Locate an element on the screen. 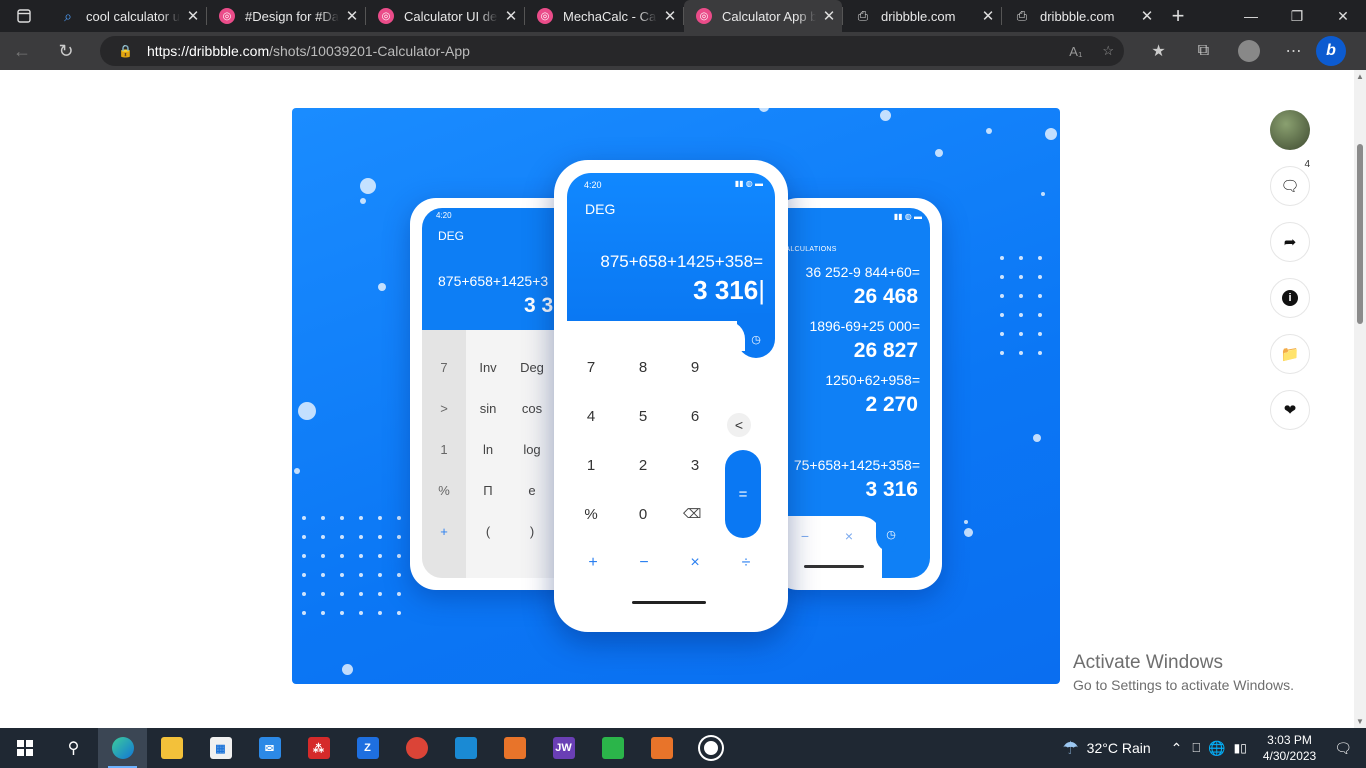 The image size is (1366, 768). pdf-reader-button: ⁂ is located at coordinates (318, 748).